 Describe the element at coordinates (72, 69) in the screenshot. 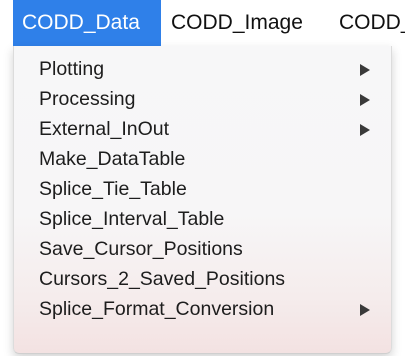

I see `menu-item-label: Plotting` at that location.